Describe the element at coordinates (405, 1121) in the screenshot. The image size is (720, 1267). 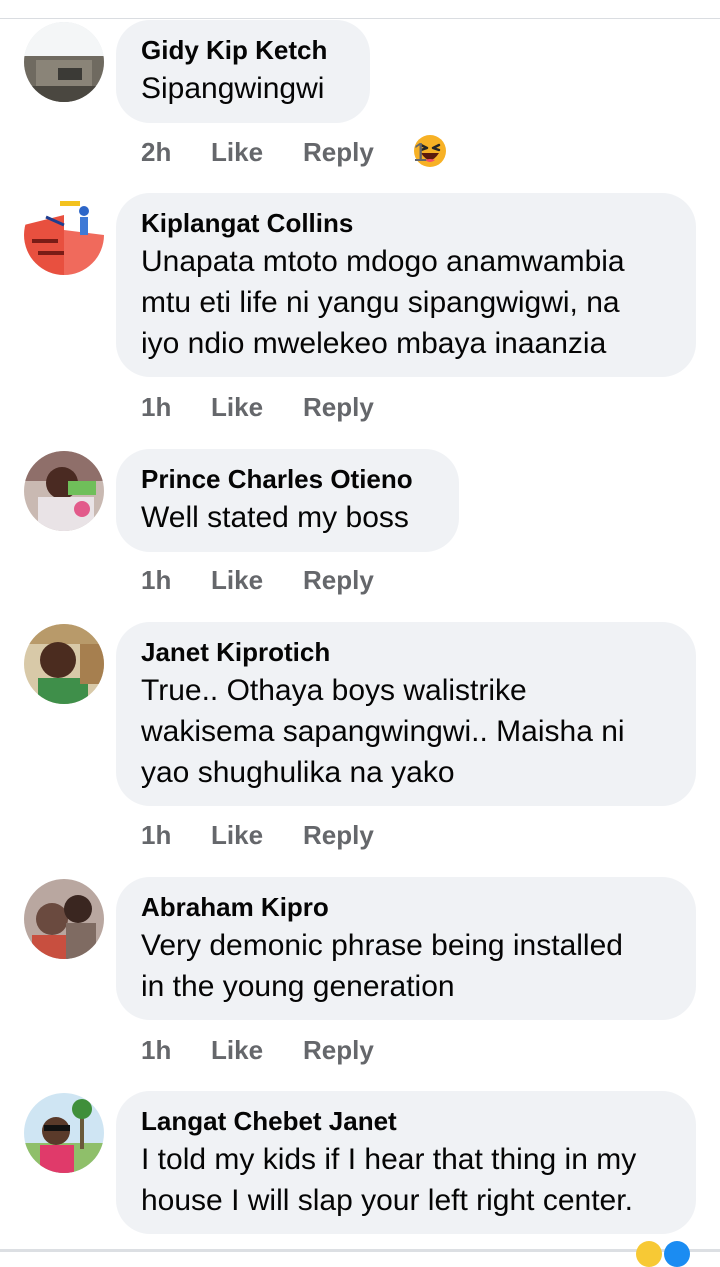
I see `comment-author: Langat Chebet Janet` at that location.